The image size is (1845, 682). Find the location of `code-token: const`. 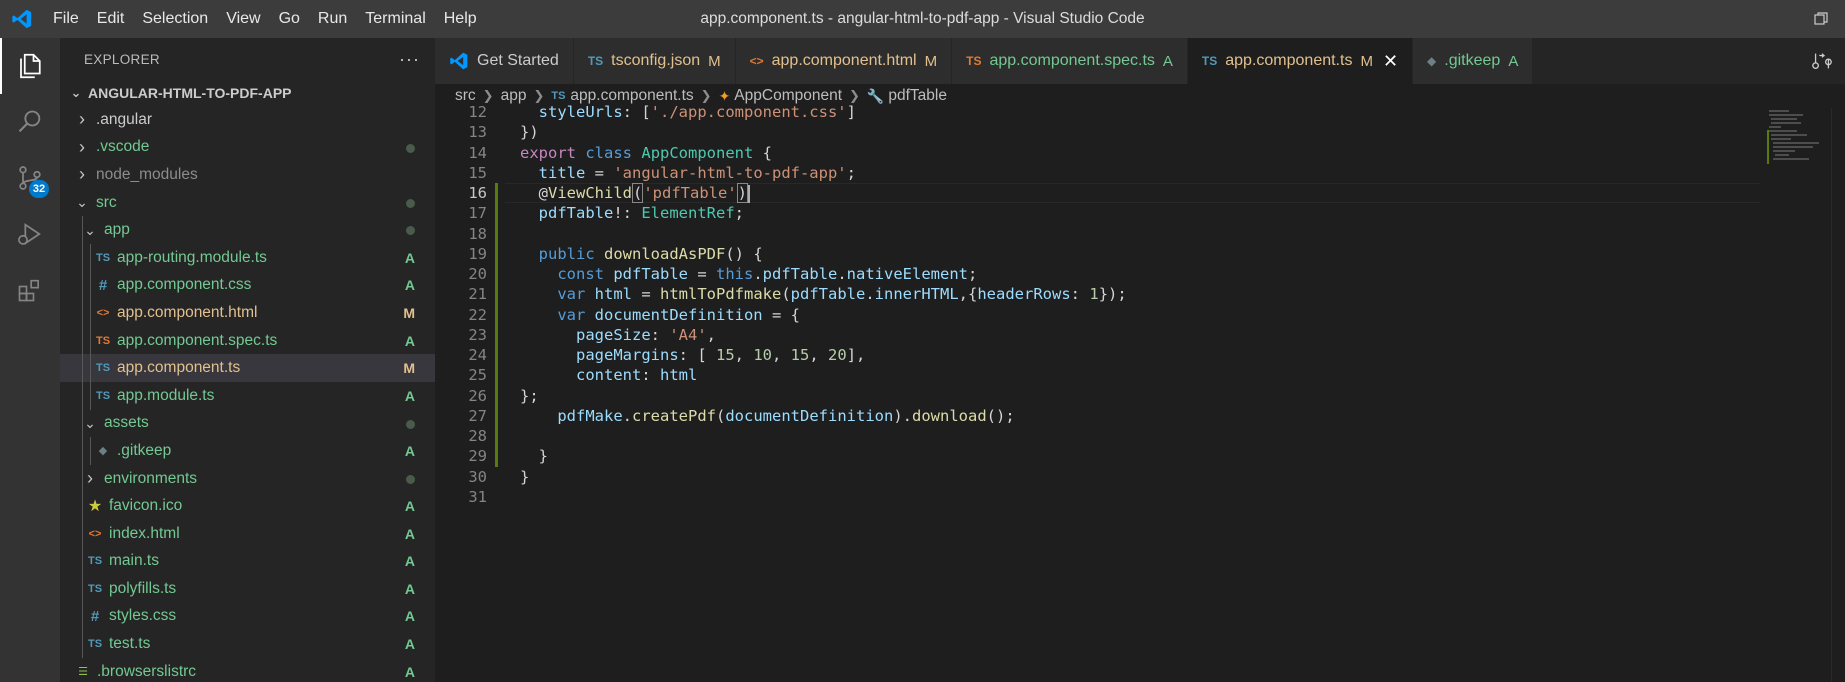

code-token: const is located at coordinates (580, 274).